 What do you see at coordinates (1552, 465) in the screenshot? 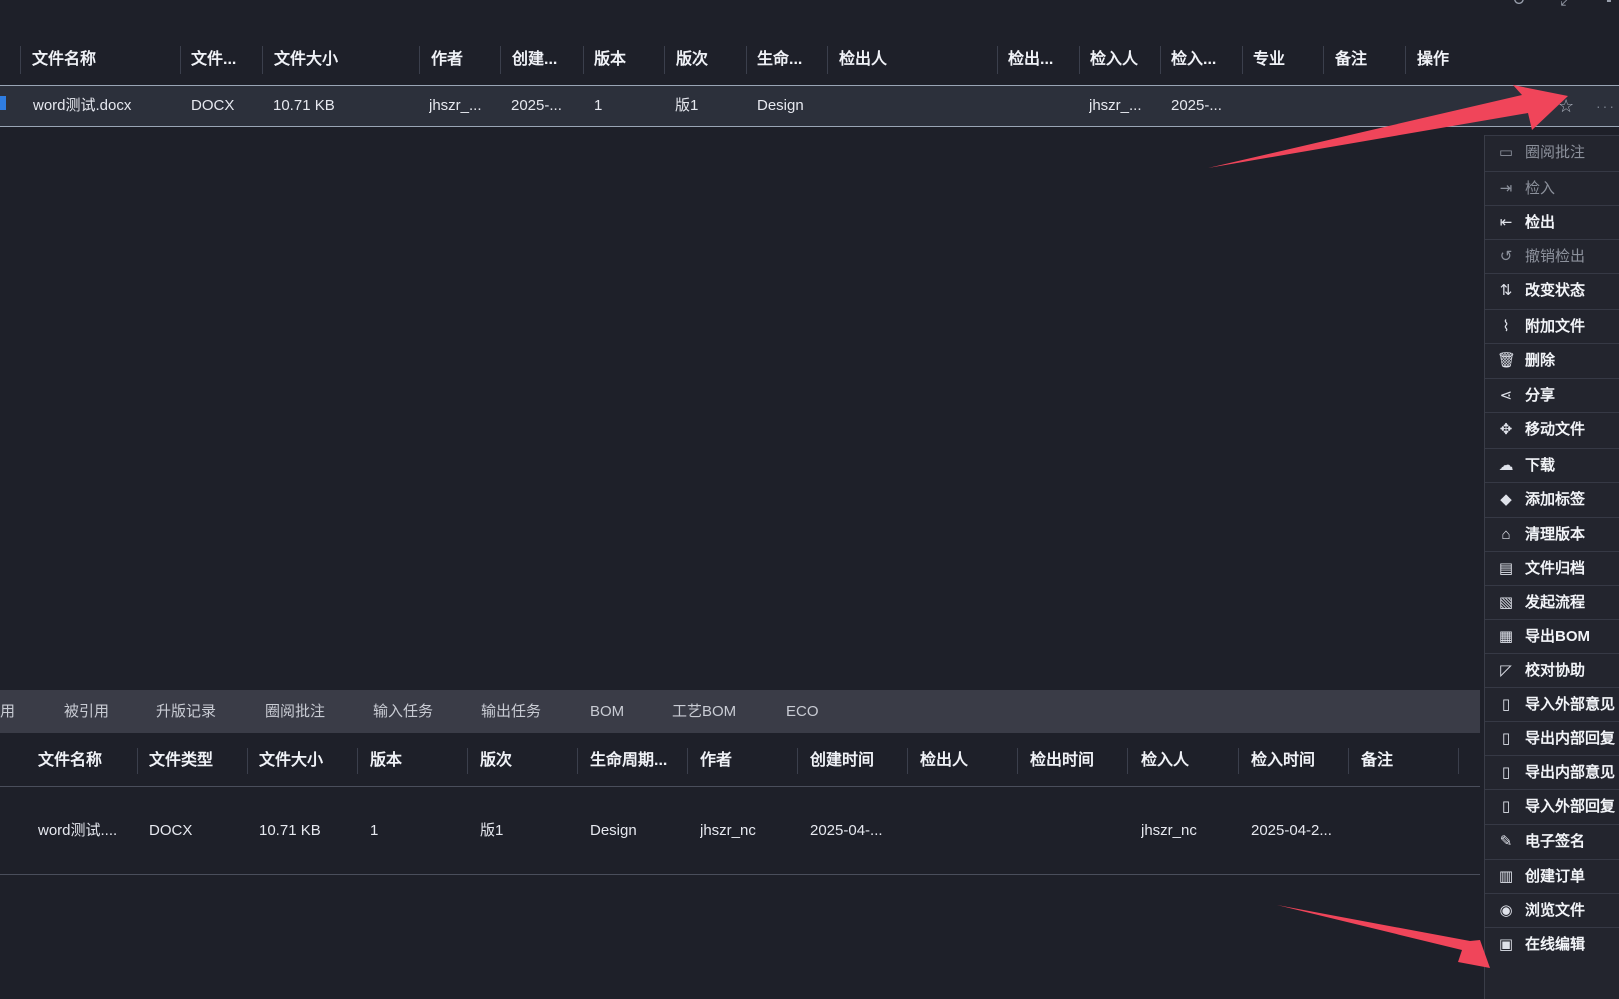
I see `menu-item: ☁ 下载` at bounding box center [1552, 465].